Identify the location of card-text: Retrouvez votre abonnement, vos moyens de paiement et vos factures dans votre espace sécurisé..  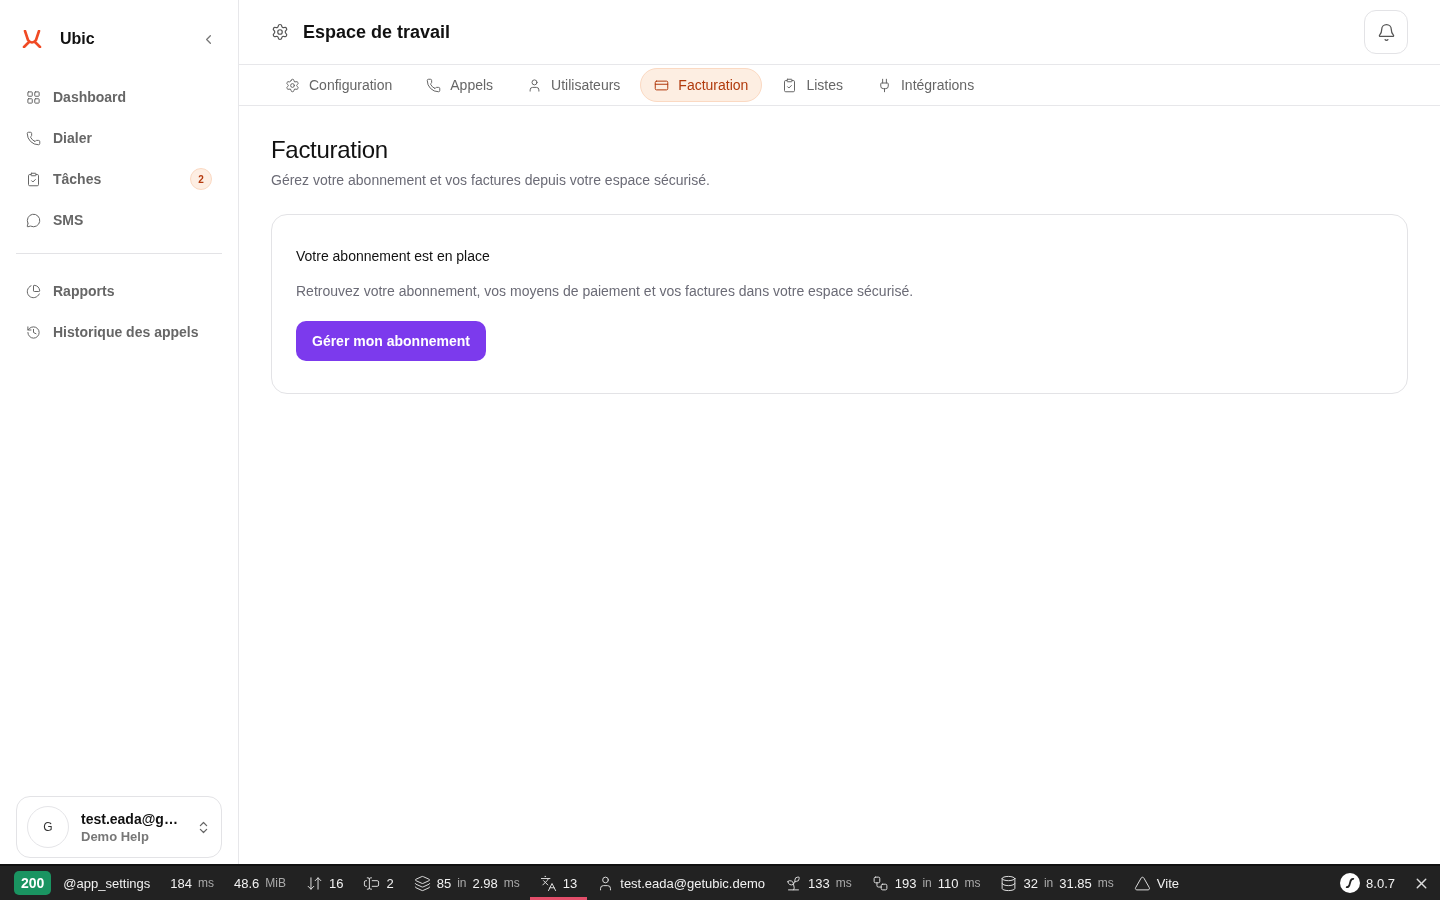
(605, 291).